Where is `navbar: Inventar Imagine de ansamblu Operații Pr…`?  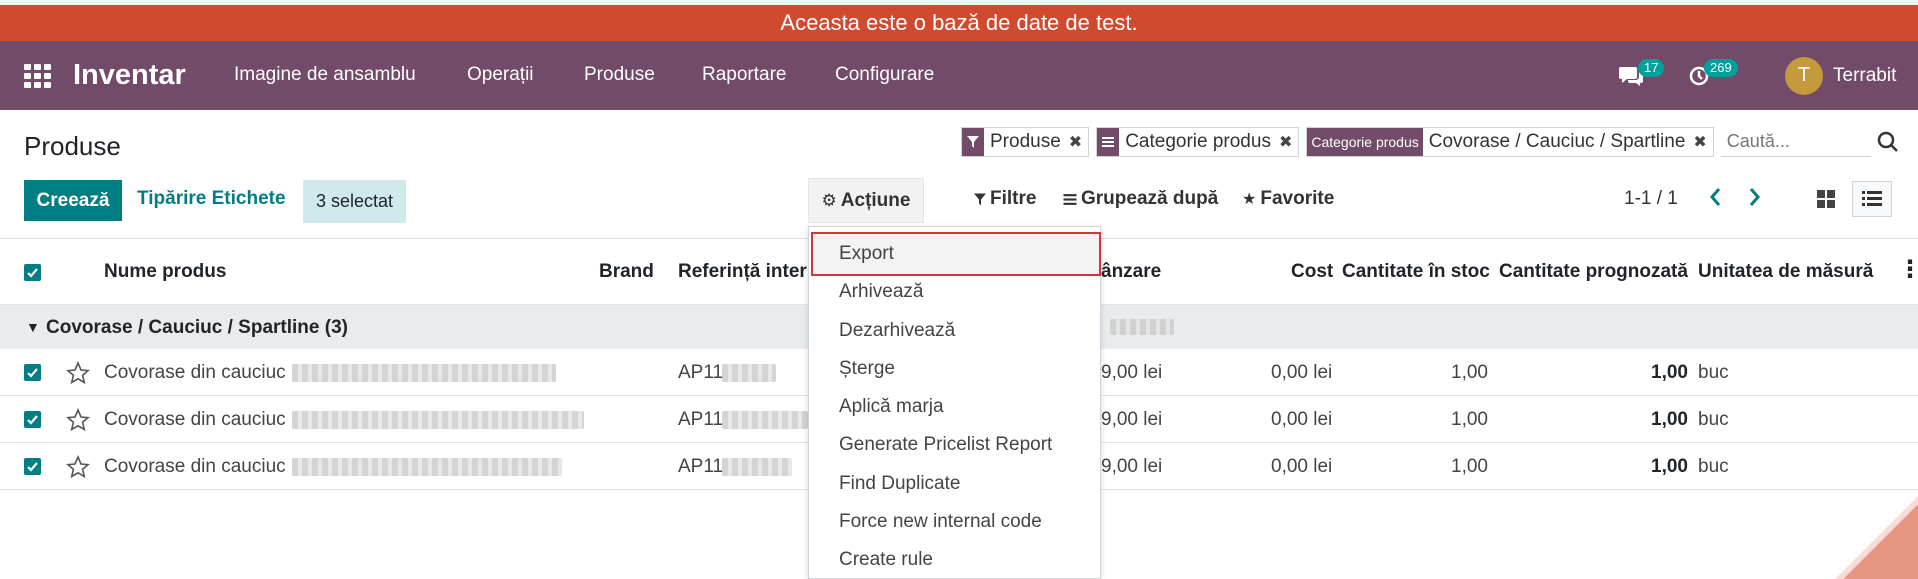
navbar: Inventar Imagine de ansamblu Operații Pr… is located at coordinates (959, 75).